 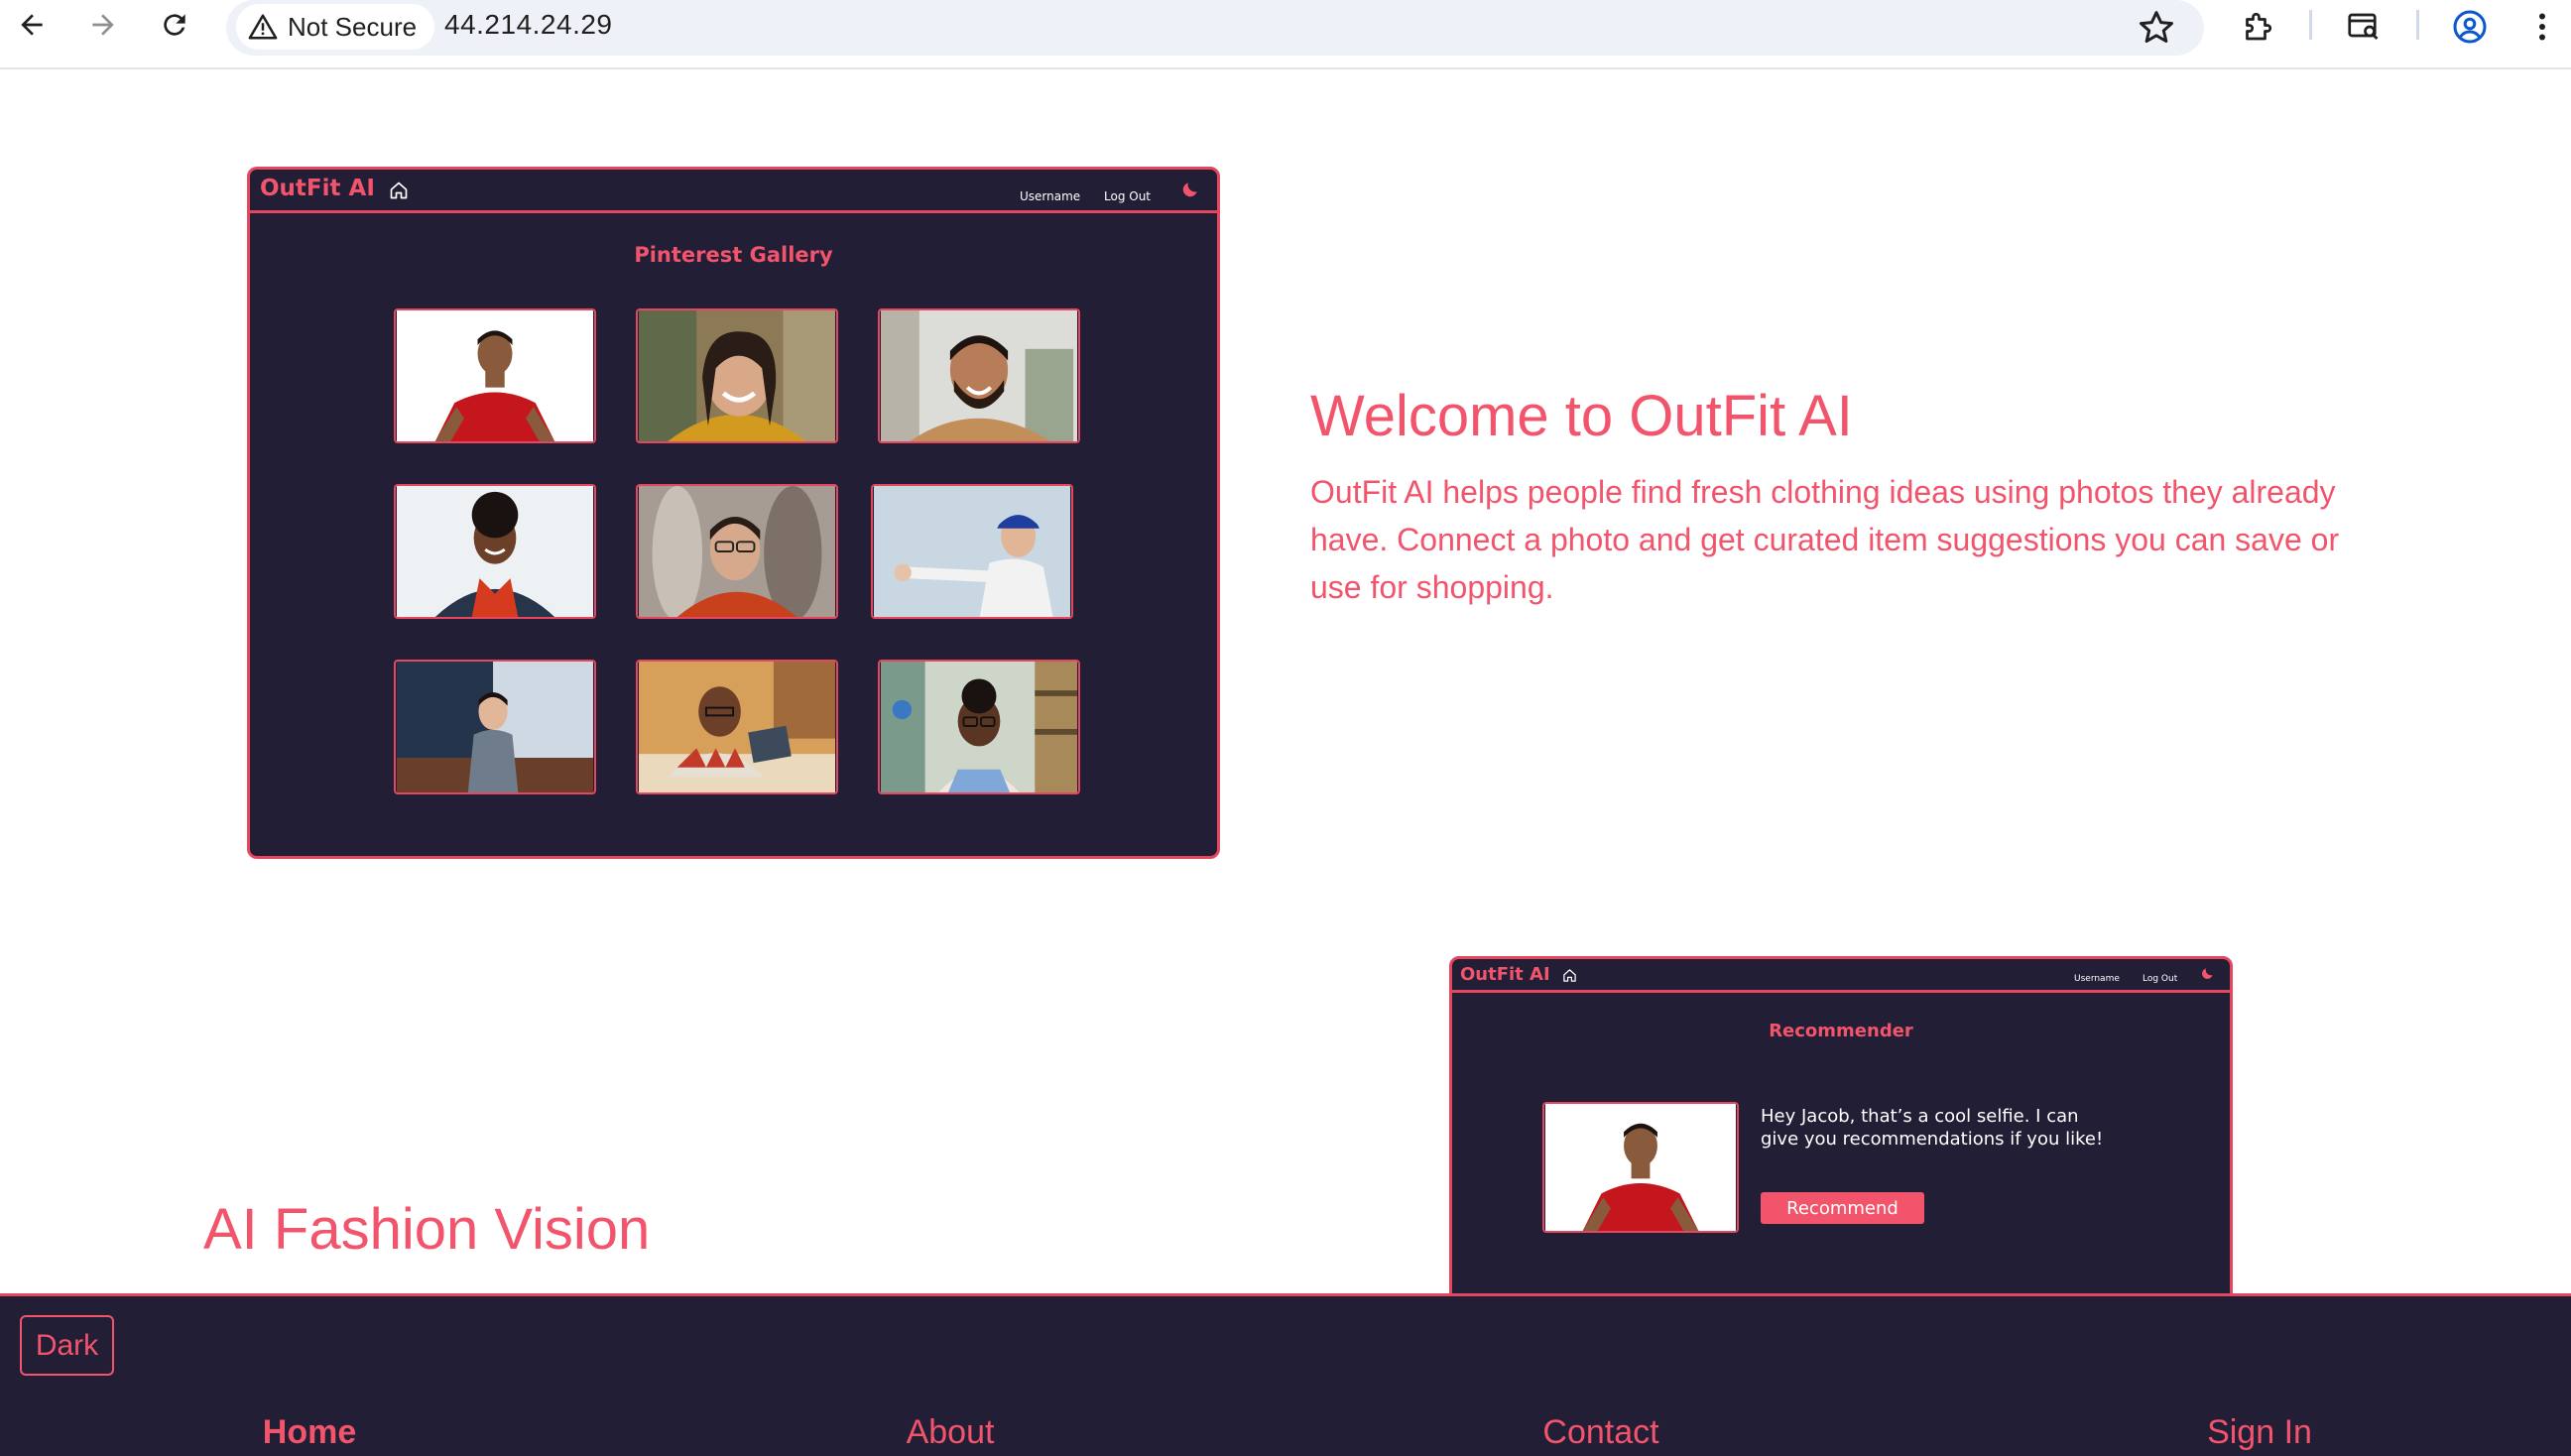 I want to click on browser-menu-button, so click(x=2542, y=27).